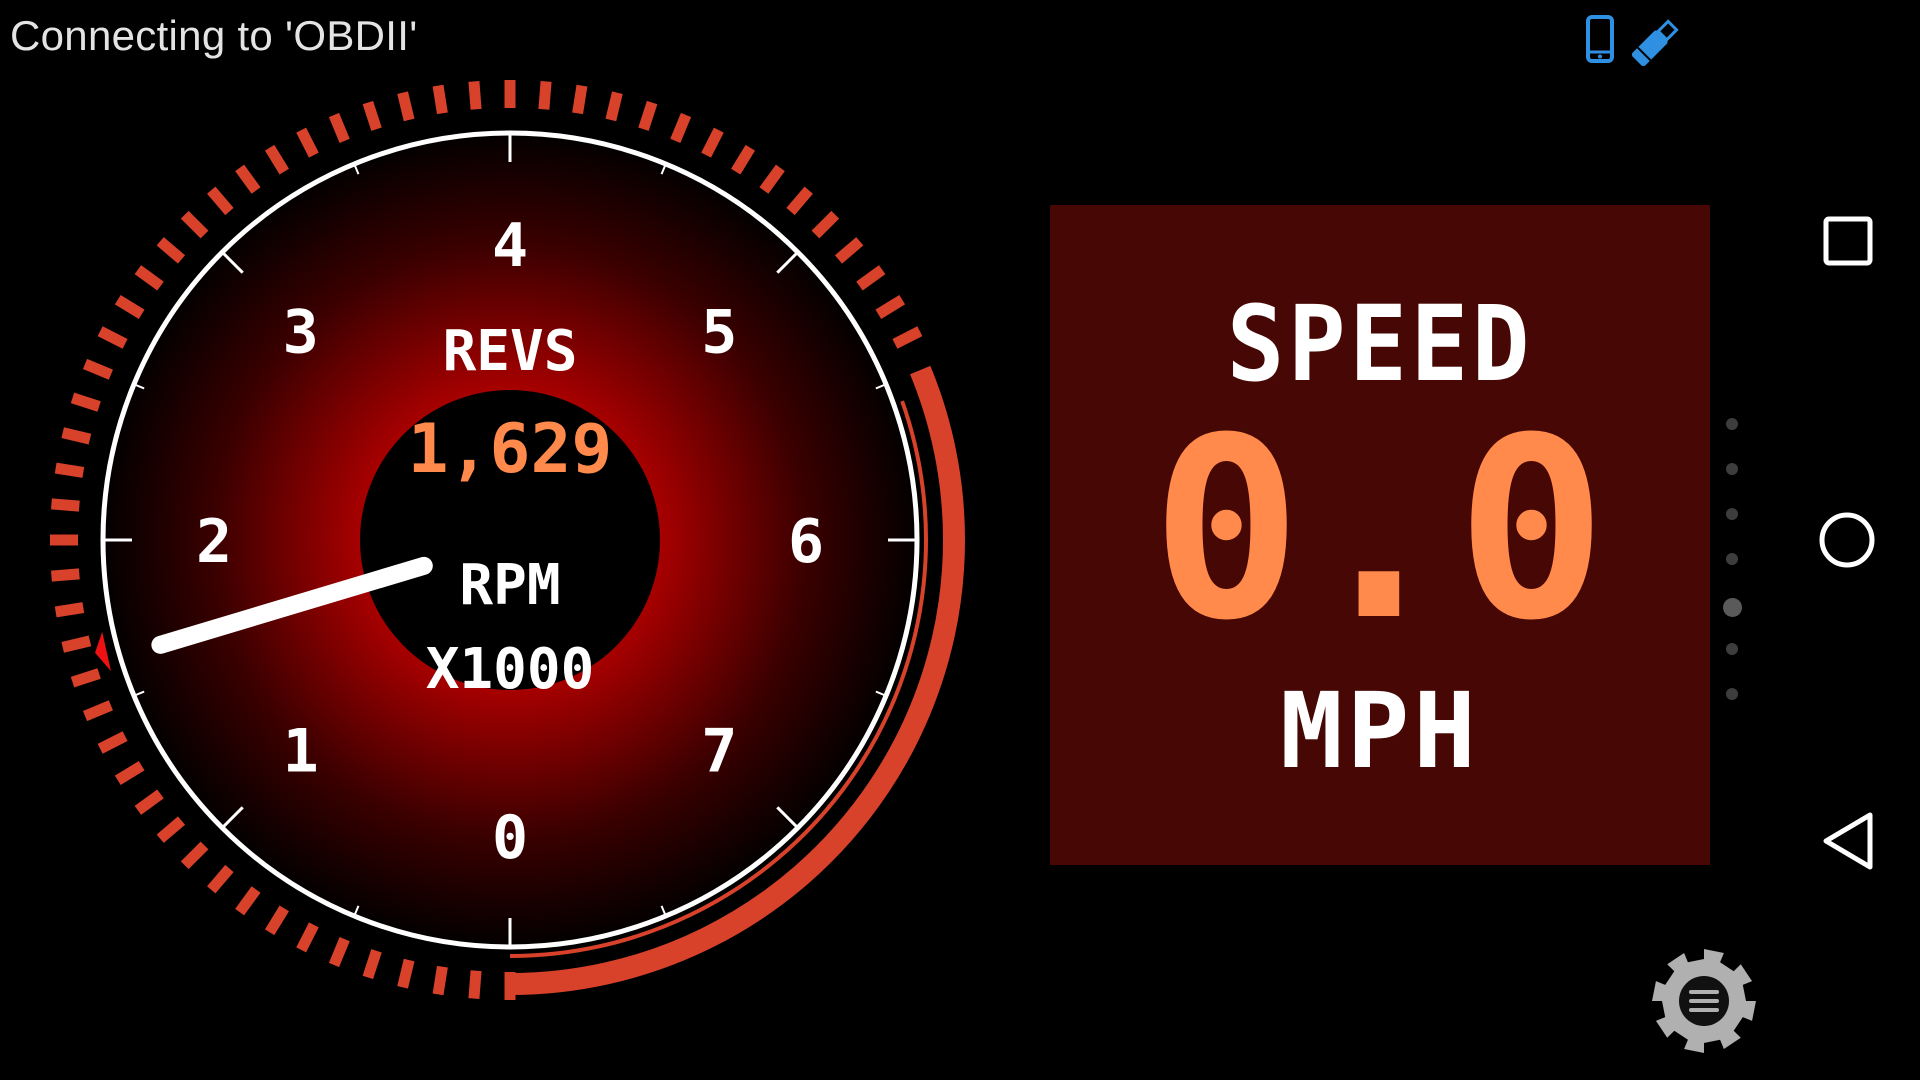 The width and height of the screenshot is (1920, 1080). What do you see at coordinates (1655, 43) in the screenshot?
I see `obd-dongle-icon` at bounding box center [1655, 43].